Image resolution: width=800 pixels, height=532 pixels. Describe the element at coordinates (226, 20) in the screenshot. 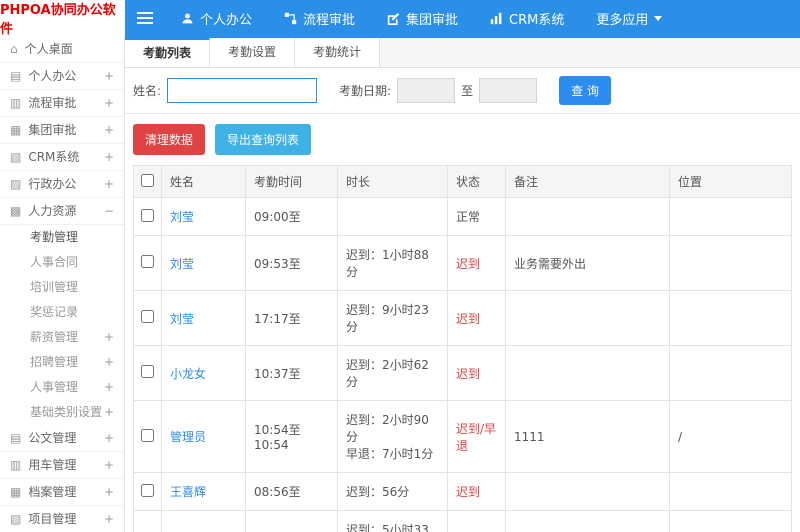

I see `nav-label: 个人办公` at that location.